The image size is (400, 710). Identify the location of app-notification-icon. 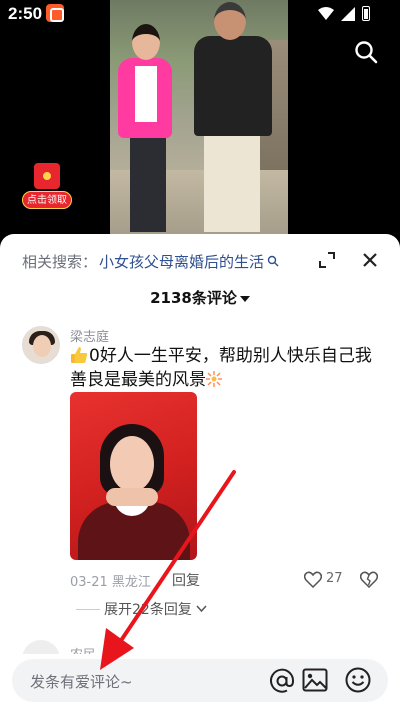
(55, 13).